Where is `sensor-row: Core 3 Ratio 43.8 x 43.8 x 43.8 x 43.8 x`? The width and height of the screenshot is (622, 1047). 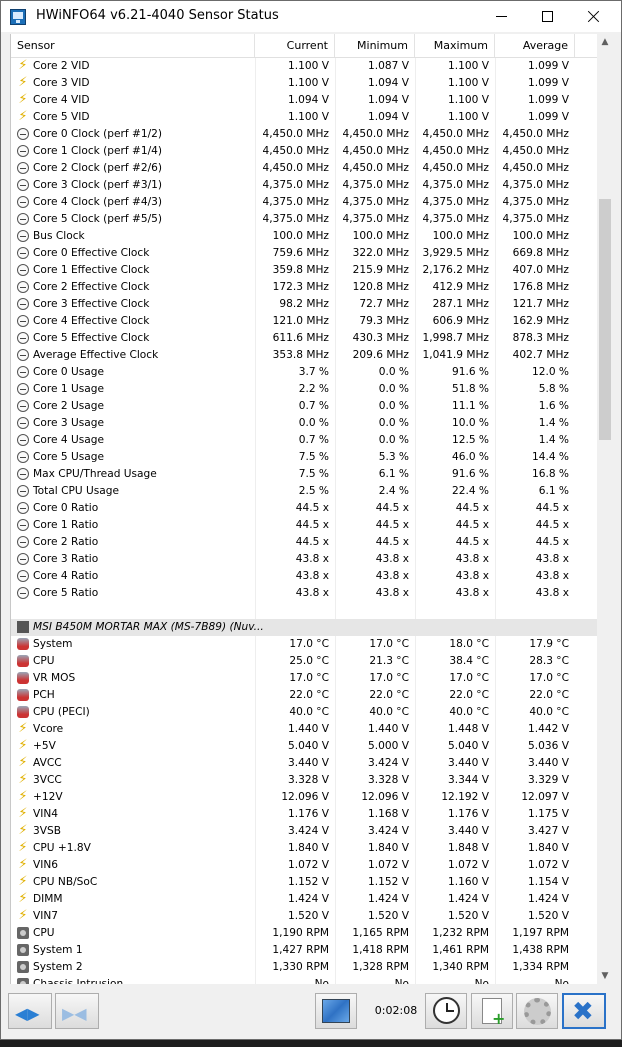 sensor-row: Core 3 Ratio 43.8 x 43.8 x 43.8 x 43.8 x is located at coordinates (304, 559).